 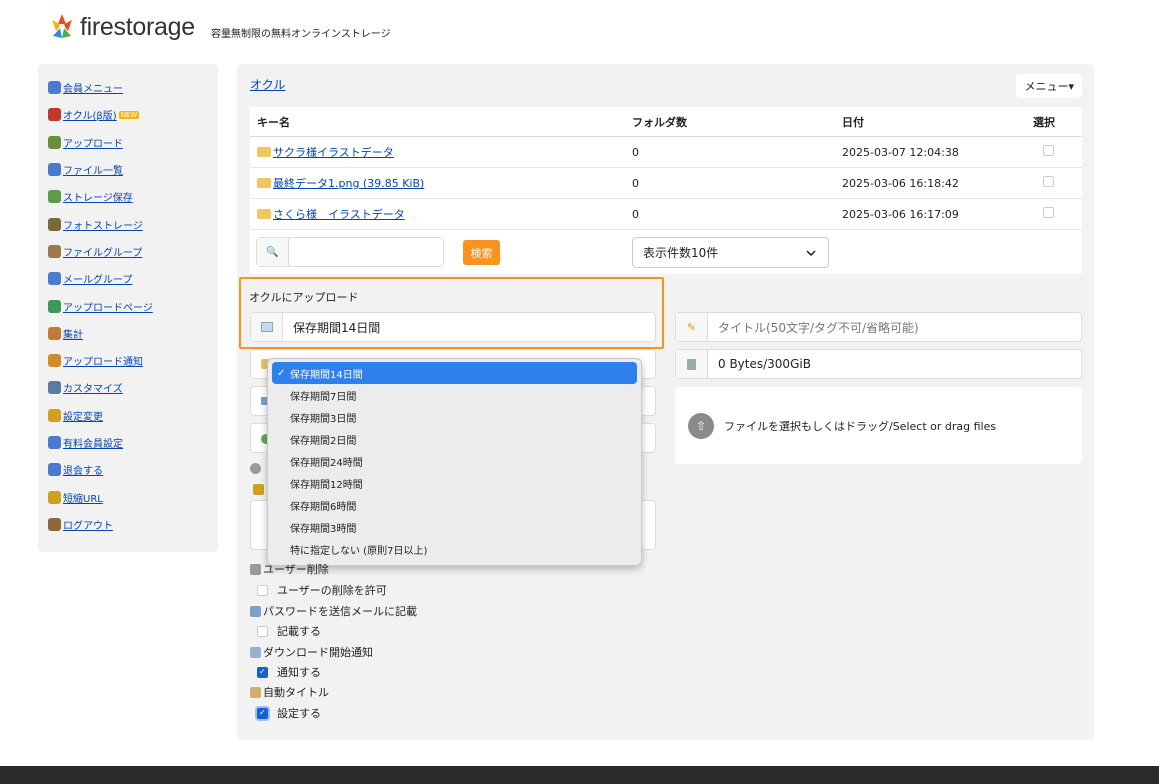 I want to click on sidebar-item: アップロード通知, so click(x=133, y=360).